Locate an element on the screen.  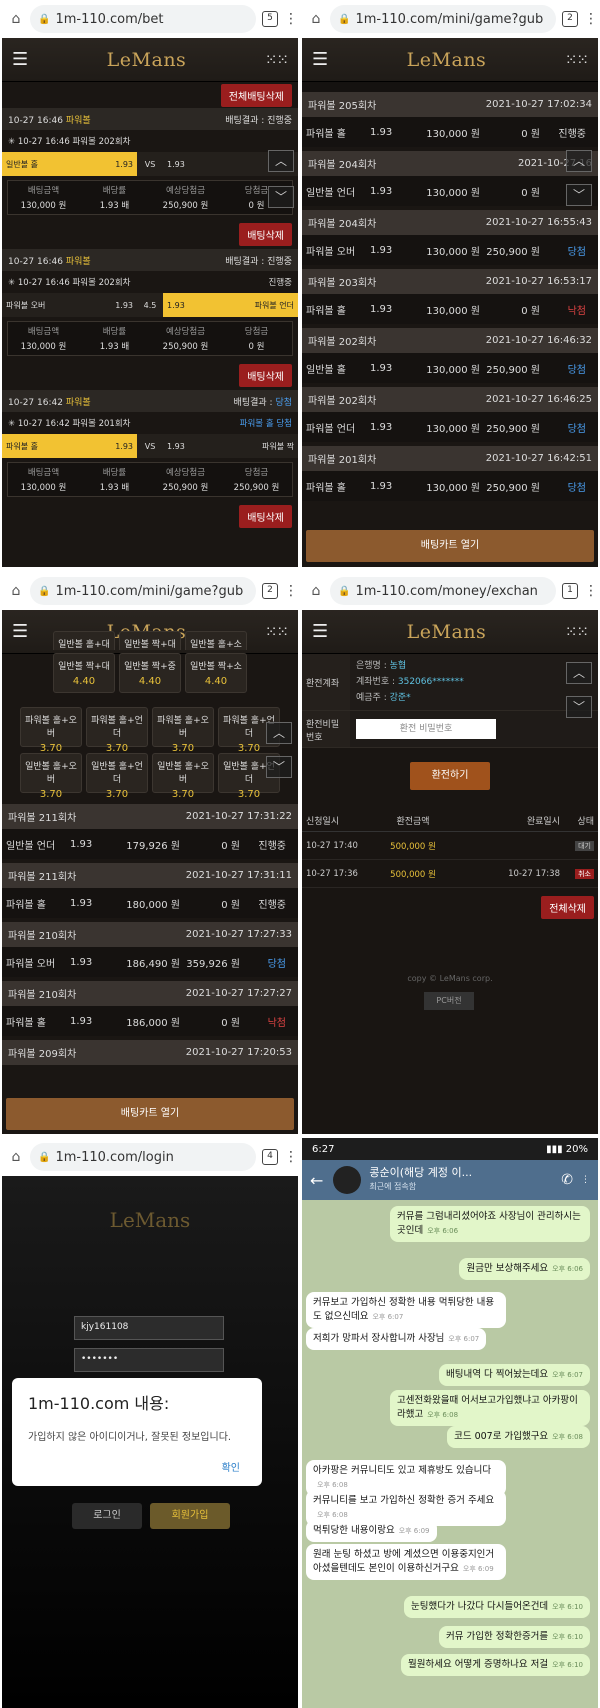
result-status: 당첨 is located at coordinates (576, 252).